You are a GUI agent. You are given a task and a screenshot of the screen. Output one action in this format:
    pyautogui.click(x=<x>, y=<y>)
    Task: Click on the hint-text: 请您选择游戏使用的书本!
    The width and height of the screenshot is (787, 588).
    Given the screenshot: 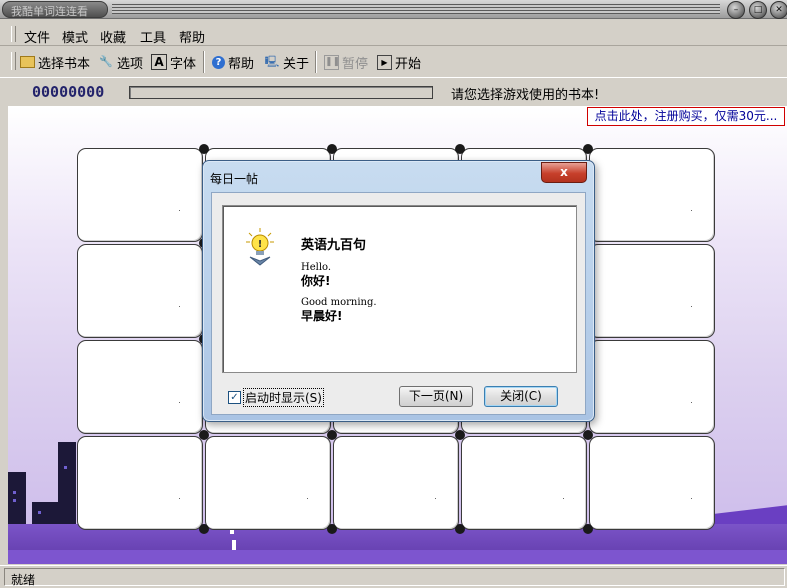 What is the action you would take?
    pyautogui.click(x=525, y=95)
    